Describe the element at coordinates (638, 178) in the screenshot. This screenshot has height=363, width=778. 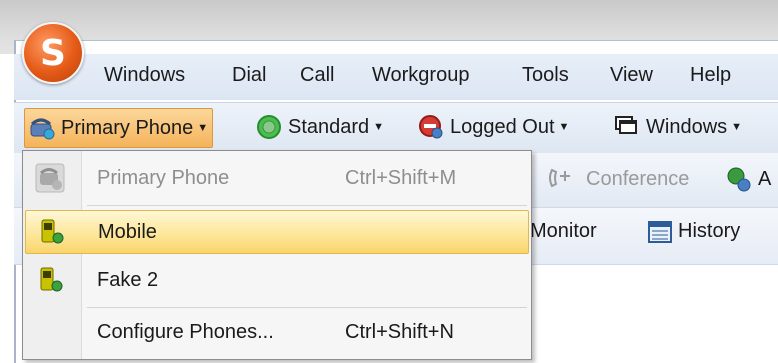
I see `conference-label: Conference` at that location.